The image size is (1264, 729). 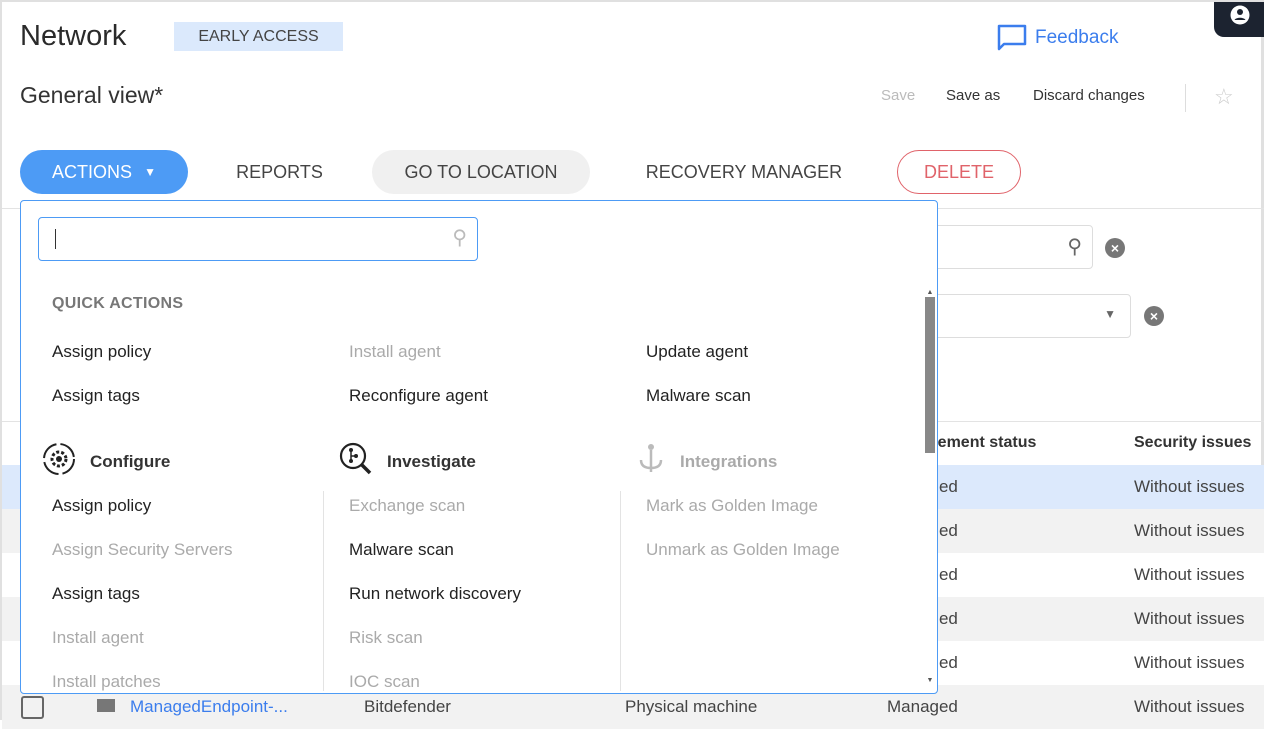 What do you see at coordinates (101, 352) in the screenshot?
I see `quick-action-item: Assign policy` at bounding box center [101, 352].